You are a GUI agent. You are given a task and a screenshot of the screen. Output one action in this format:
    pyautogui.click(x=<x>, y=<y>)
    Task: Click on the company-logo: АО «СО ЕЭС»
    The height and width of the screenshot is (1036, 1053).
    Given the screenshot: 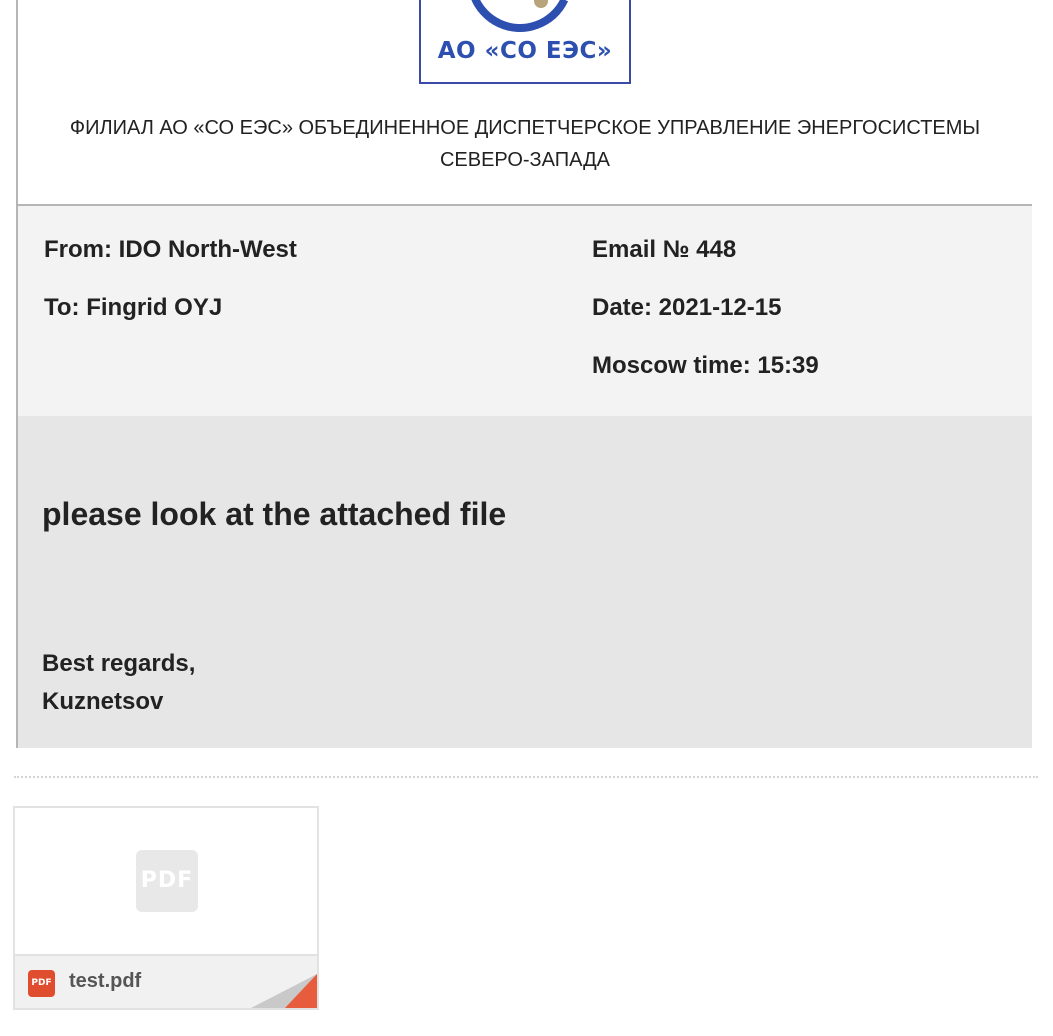 What is the action you would take?
    pyautogui.click(x=525, y=42)
    